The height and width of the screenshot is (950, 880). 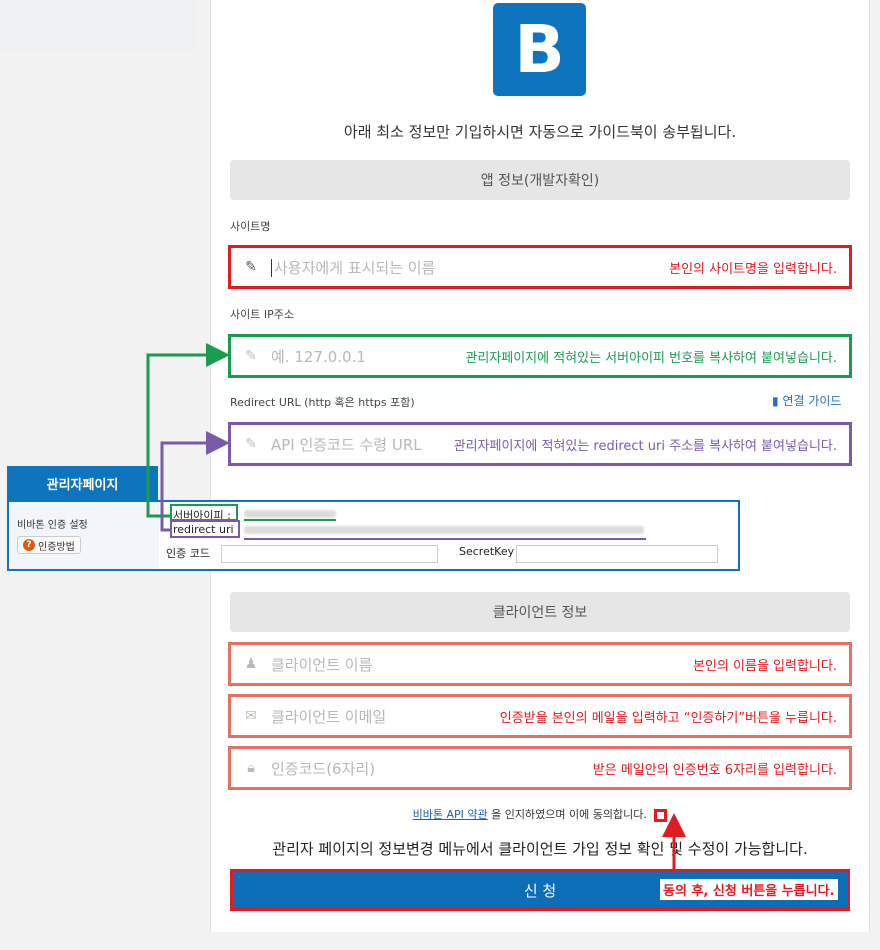 What do you see at coordinates (487, 551) in the screenshot?
I see `secret-key-label: SecretKey` at bounding box center [487, 551].